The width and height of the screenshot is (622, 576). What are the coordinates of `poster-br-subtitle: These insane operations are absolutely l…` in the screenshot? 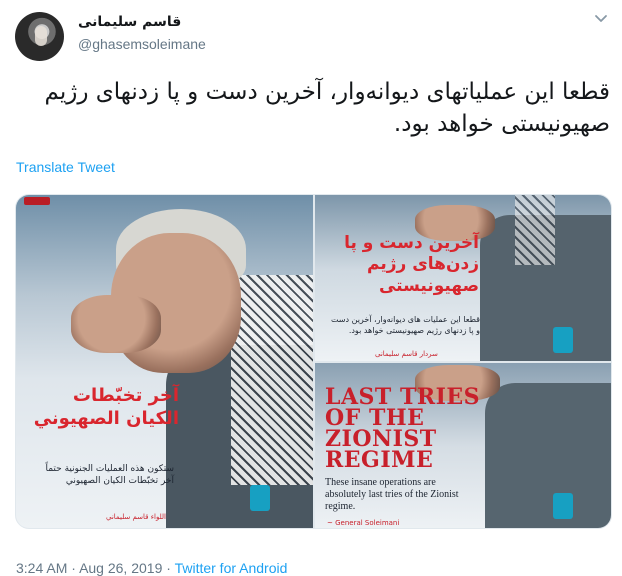 It's located at (392, 494).